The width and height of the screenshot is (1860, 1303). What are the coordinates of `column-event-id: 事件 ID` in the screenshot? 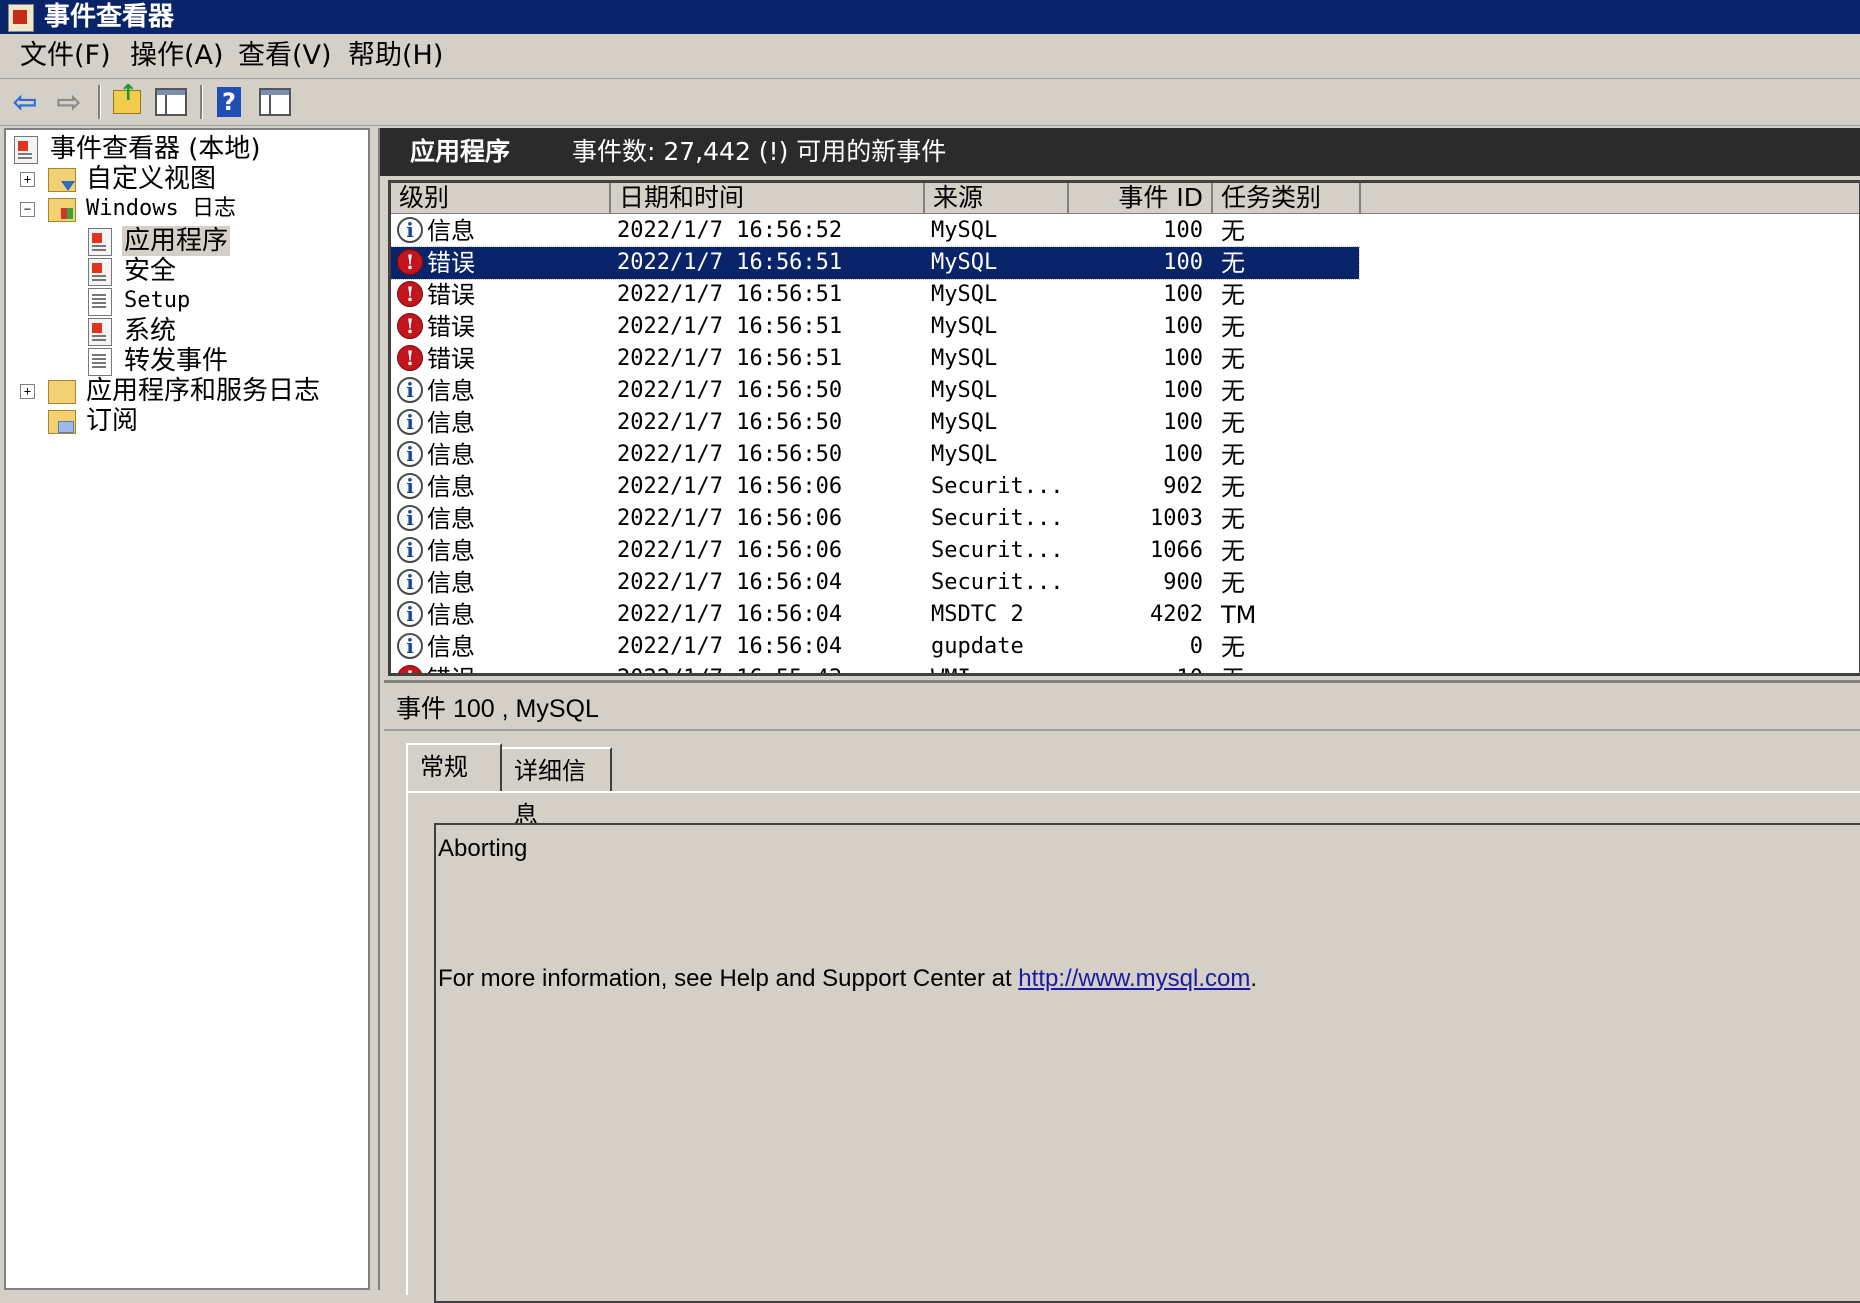 It's located at (1141, 198).